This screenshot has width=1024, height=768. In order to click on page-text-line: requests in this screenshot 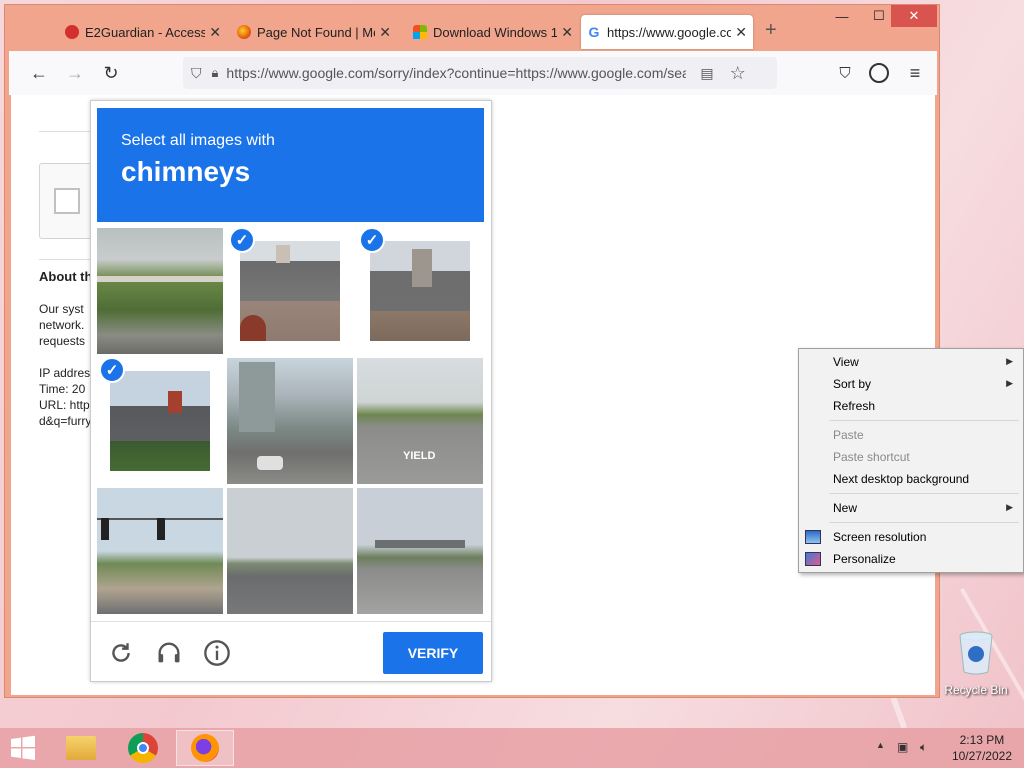, I will do `click(62, 341)`.